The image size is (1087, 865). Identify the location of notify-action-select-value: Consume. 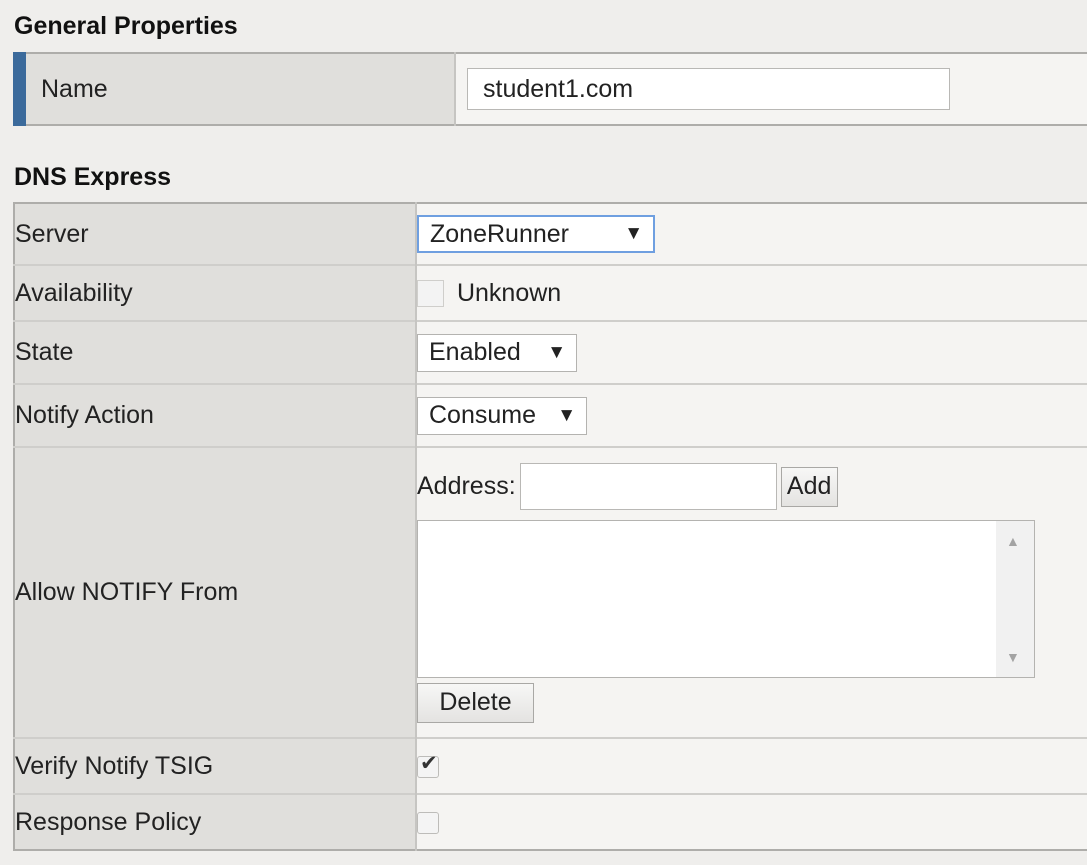
(482, 415).